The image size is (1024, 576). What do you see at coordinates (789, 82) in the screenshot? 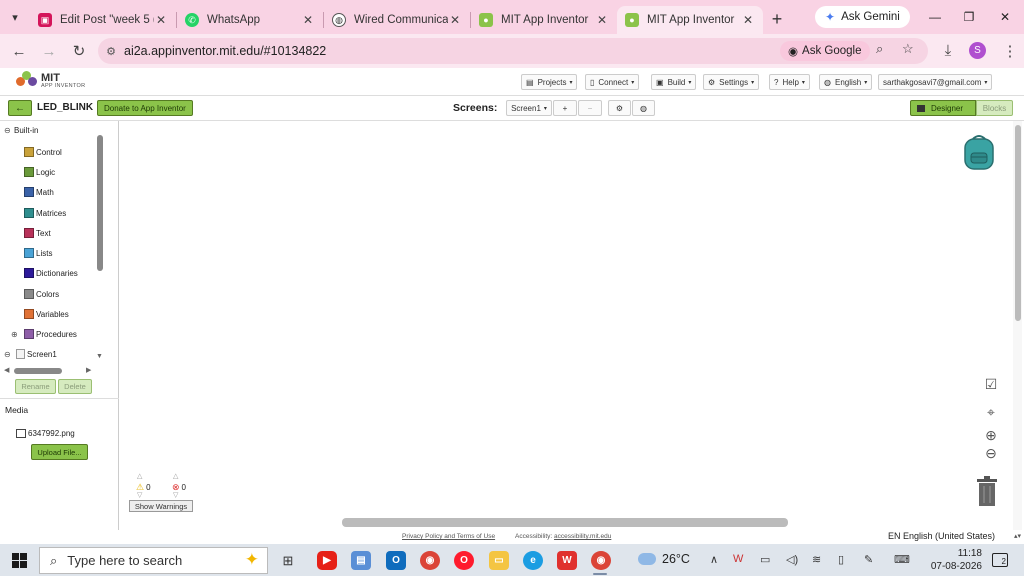
I see `help-menu: ? Help ▾` at bounding box center [789, 82].